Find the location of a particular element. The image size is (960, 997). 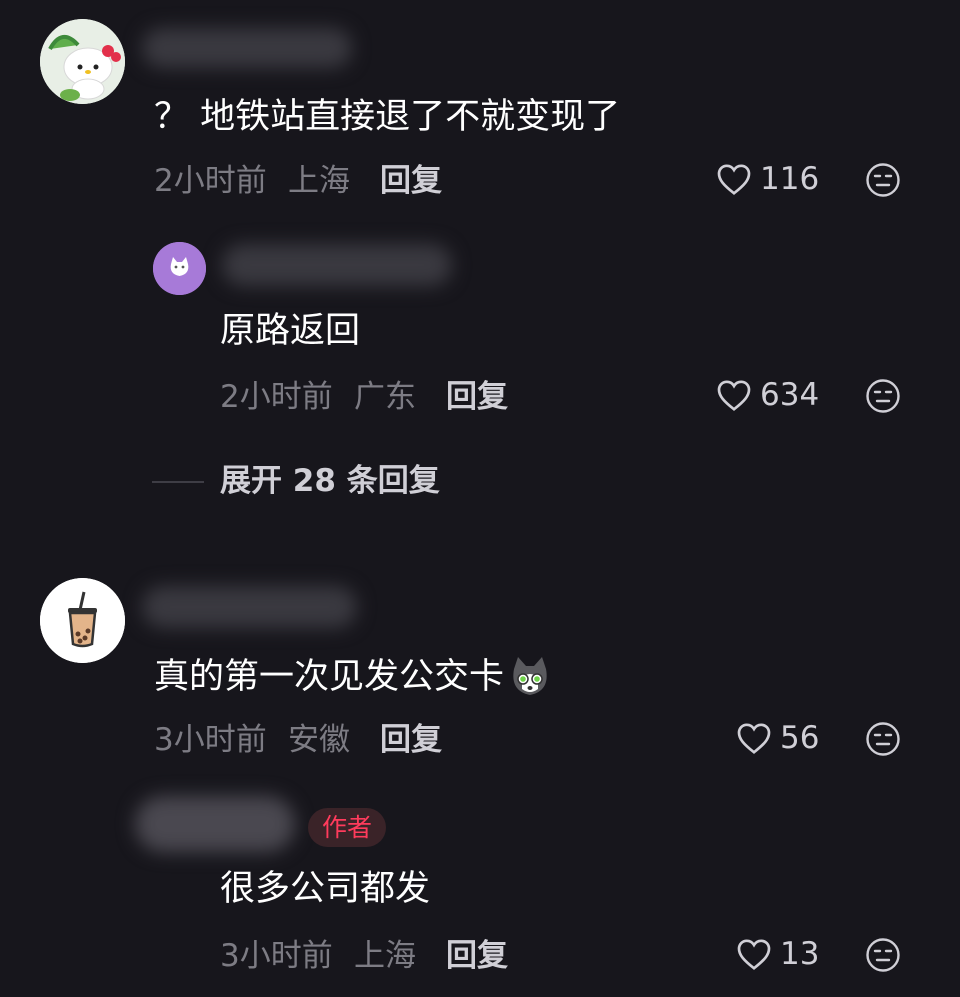

expand-replies-button: 展开 28 条回复 is located at coordinates (296, 481).